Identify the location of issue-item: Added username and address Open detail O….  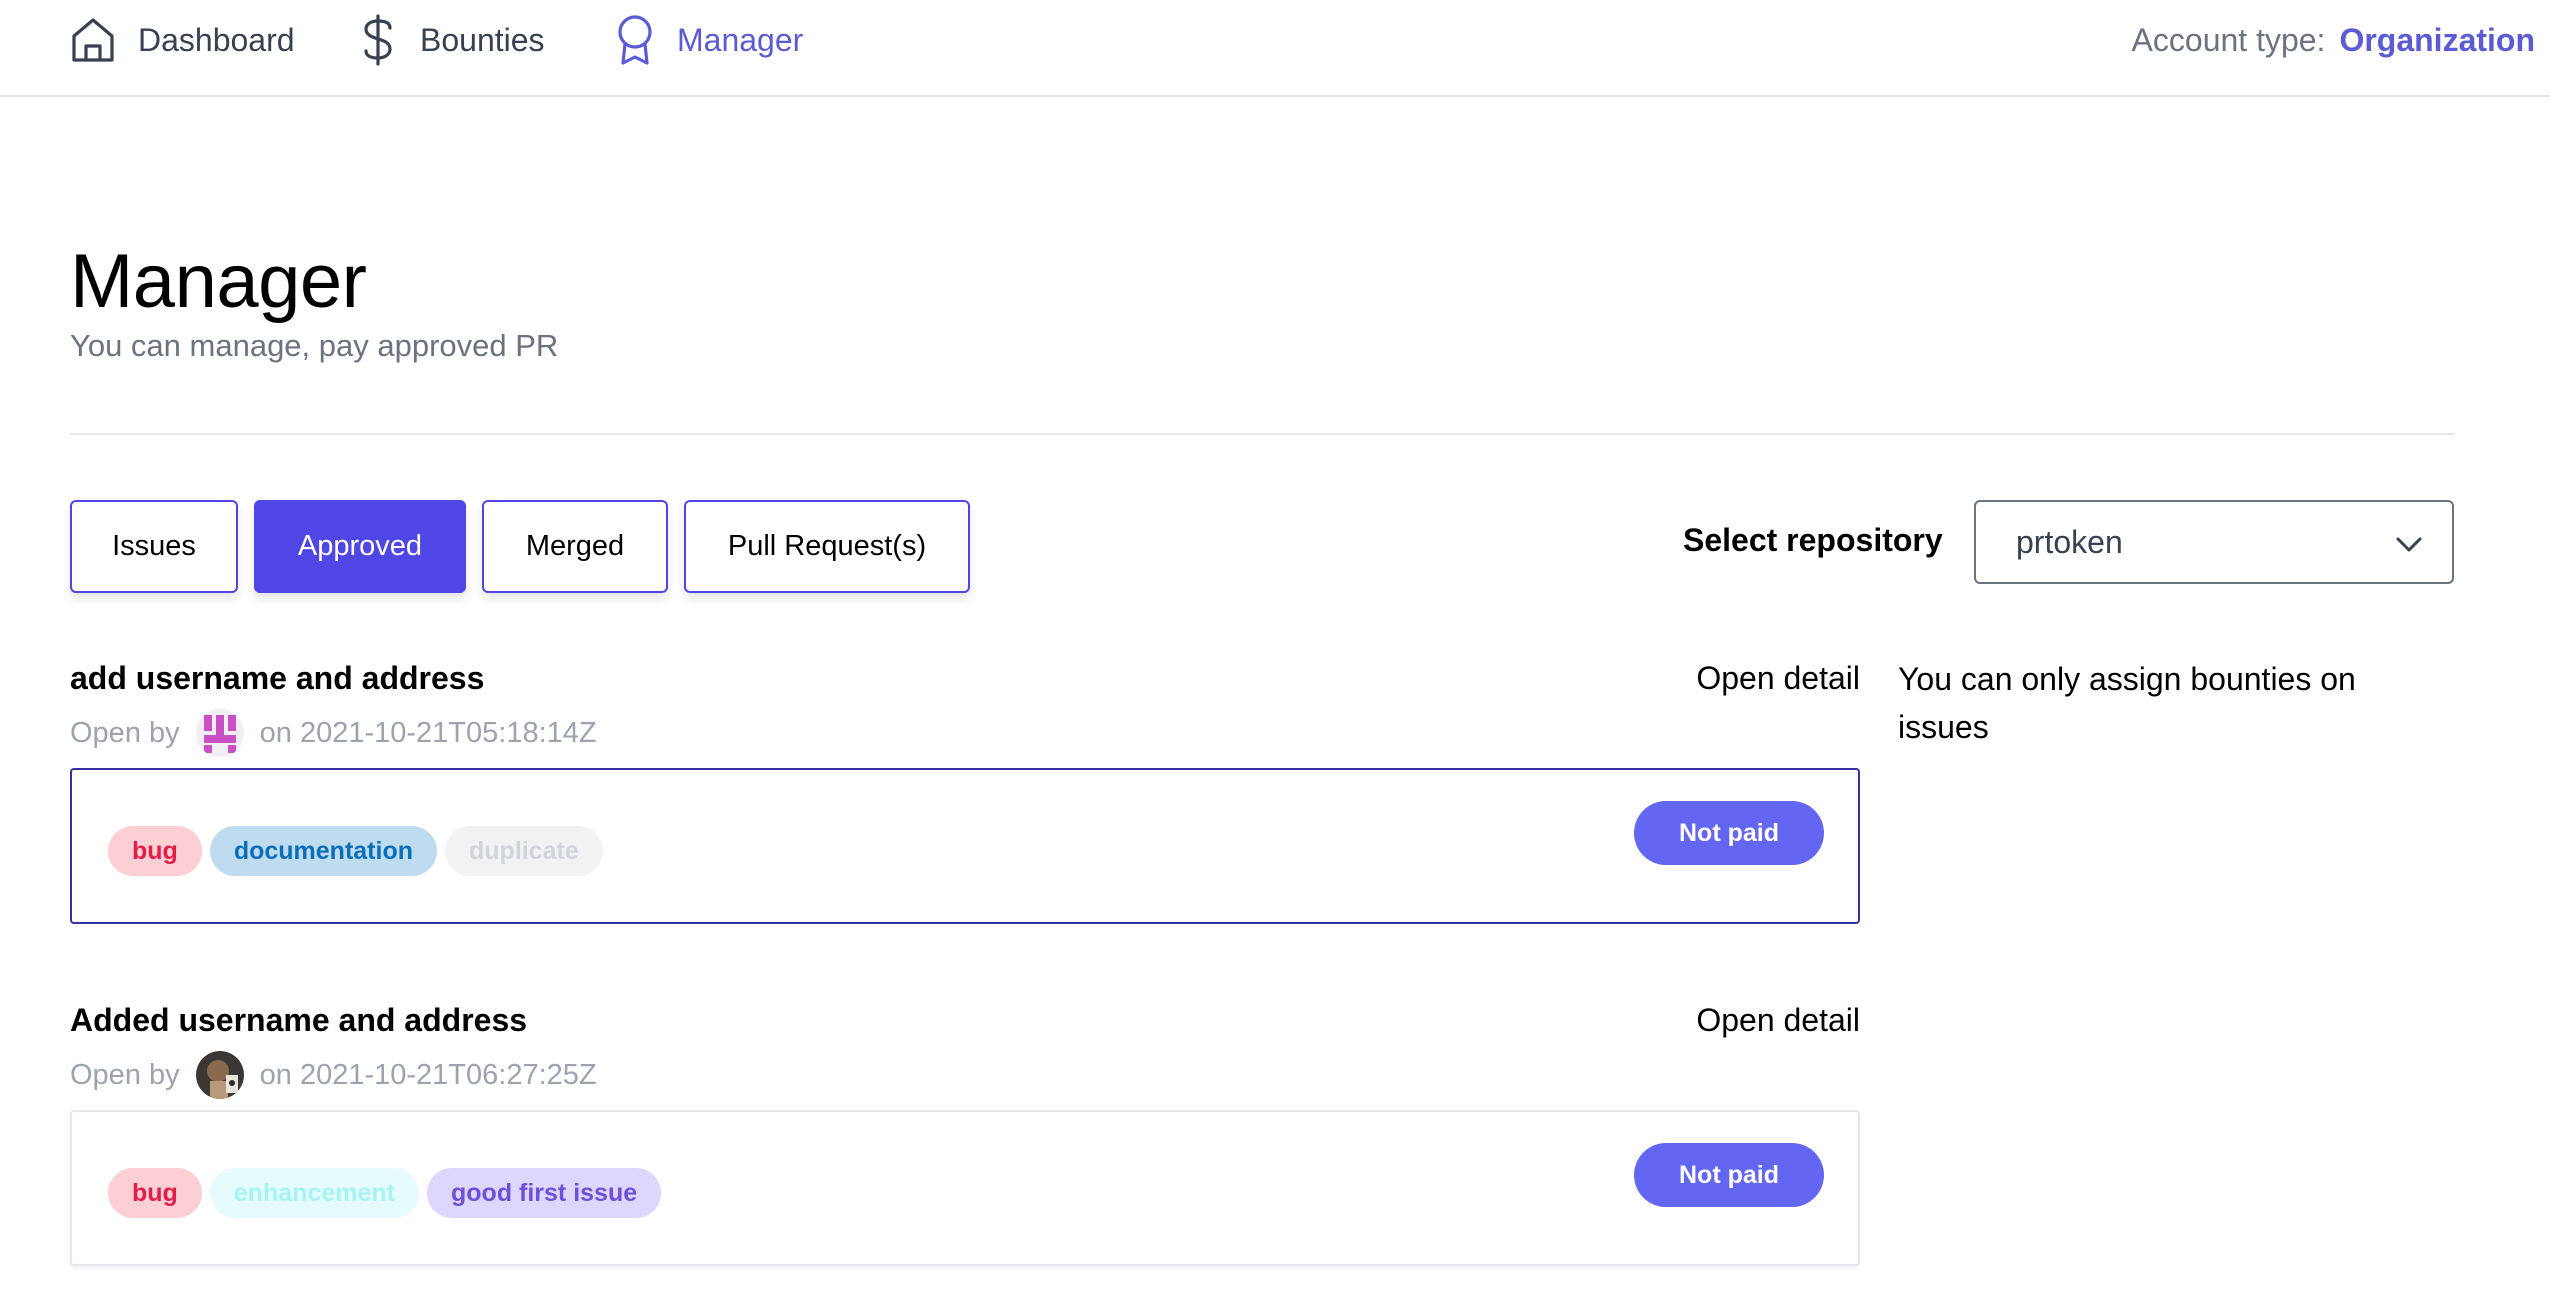
(965, 1139).